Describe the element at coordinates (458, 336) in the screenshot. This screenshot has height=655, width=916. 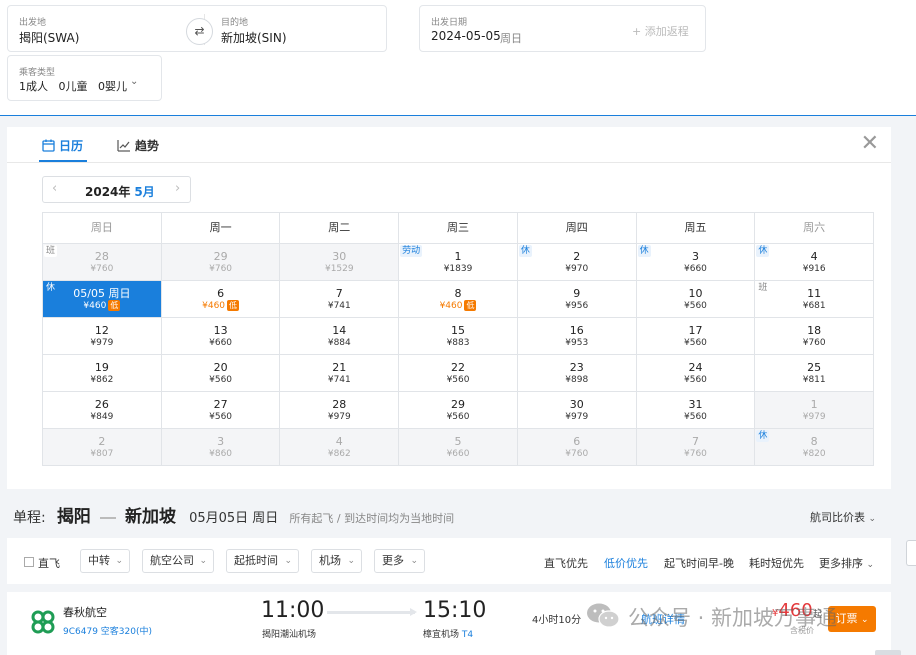
I see `calendar-day: 15 ¥883` at that location.